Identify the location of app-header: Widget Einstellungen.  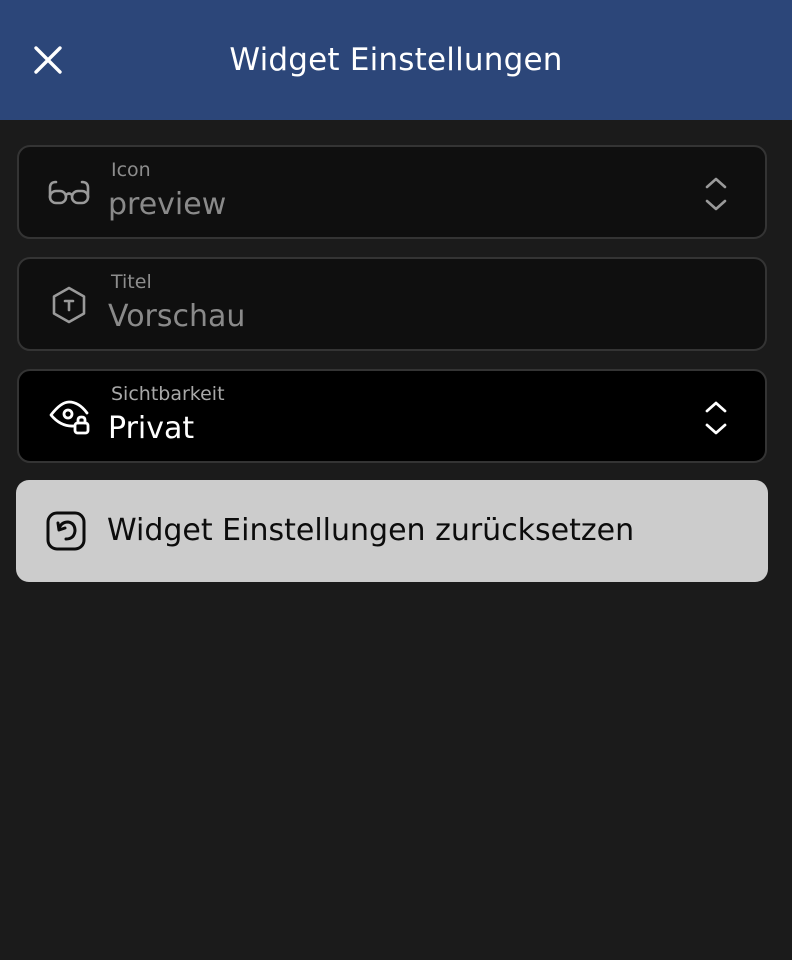
(396, 60).